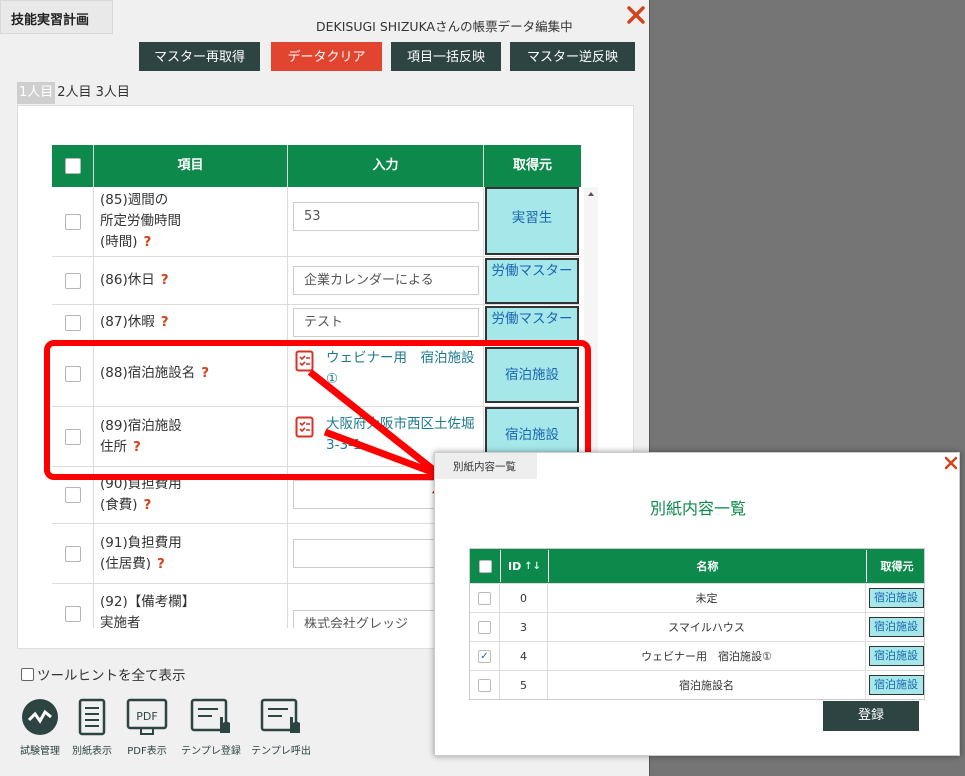 Image resolution: width=965 pixels, height=776 pixels. Describe the element at coordinates (524, 656) in the screenshot. I see `row-id: 4` at that location.